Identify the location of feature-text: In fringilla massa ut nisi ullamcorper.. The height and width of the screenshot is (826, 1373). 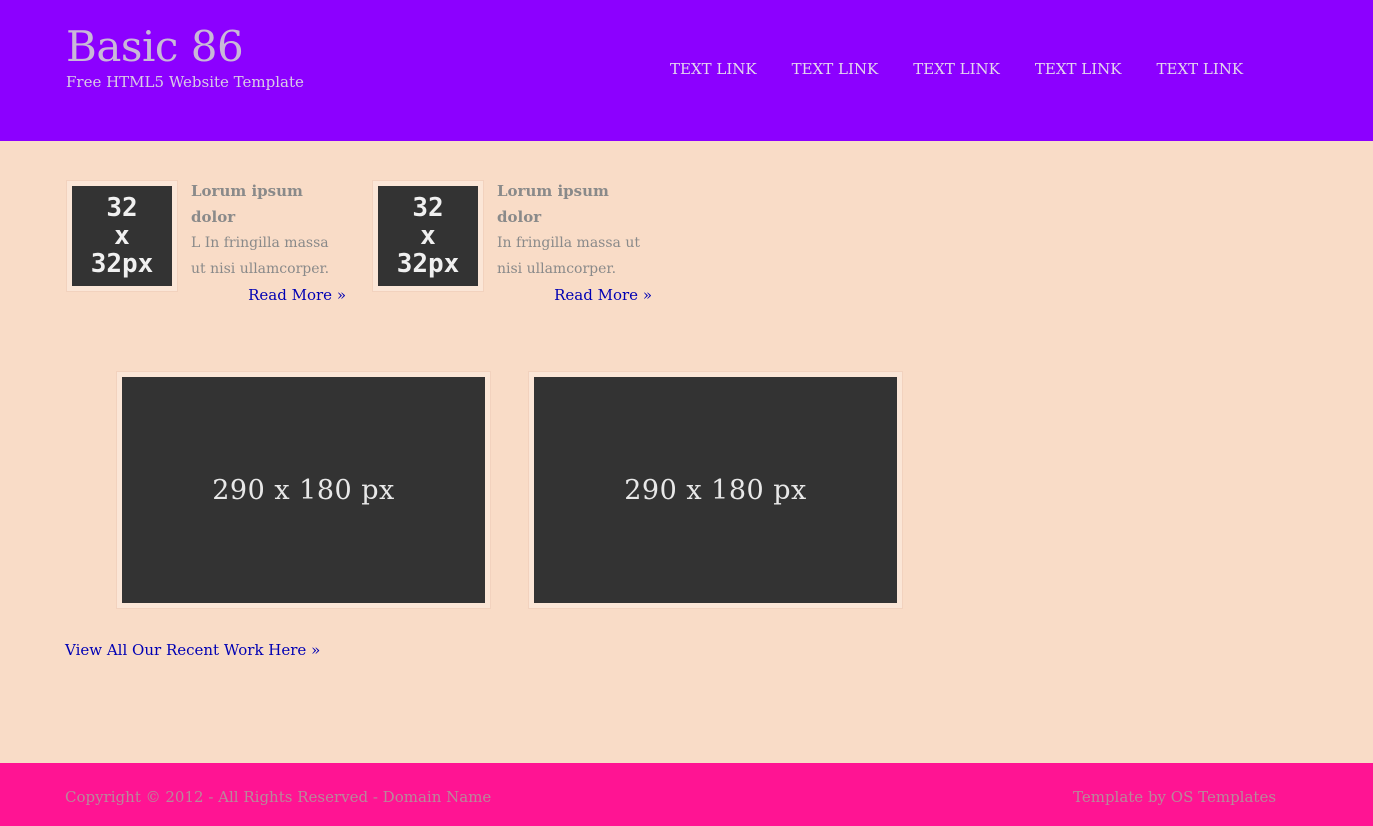
(568, 256).